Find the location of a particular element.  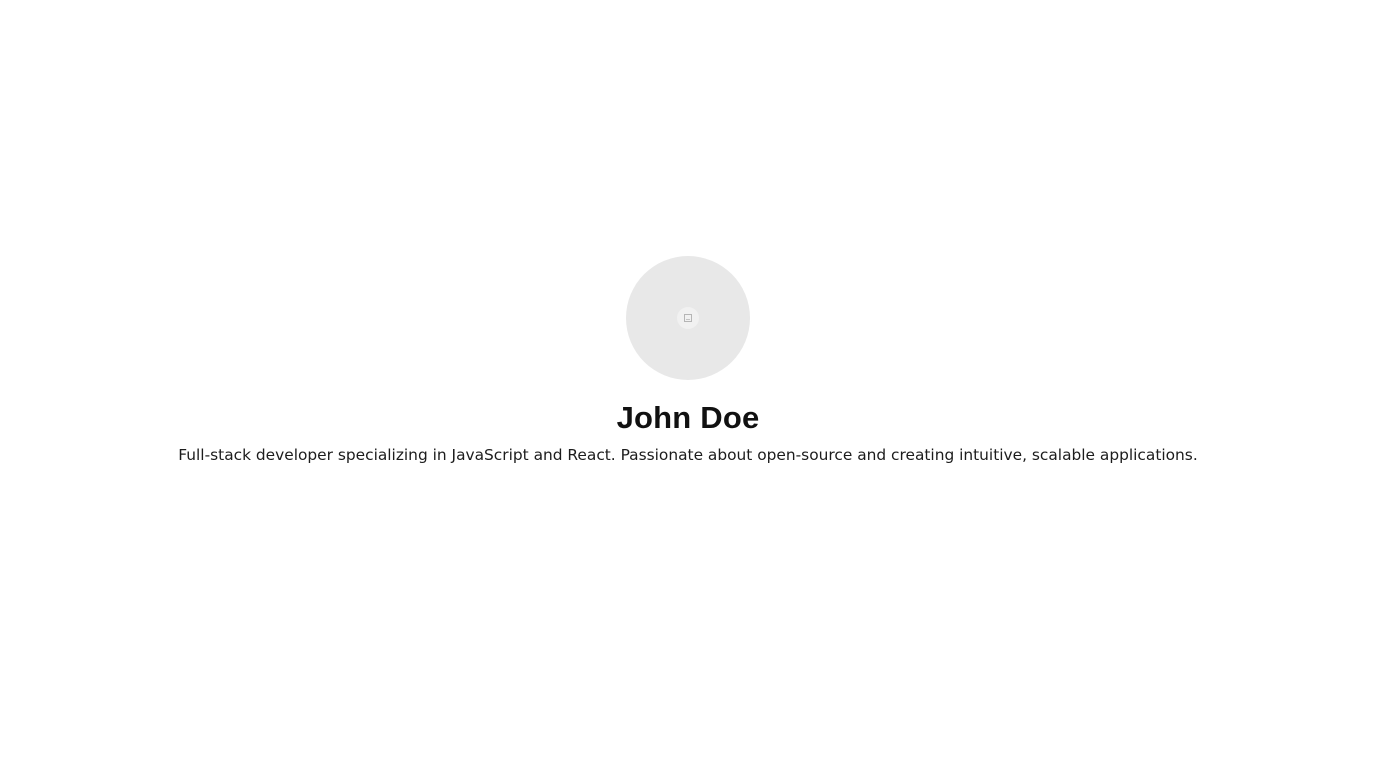

profile-name: John Doe is located at coordinates (688, 417).